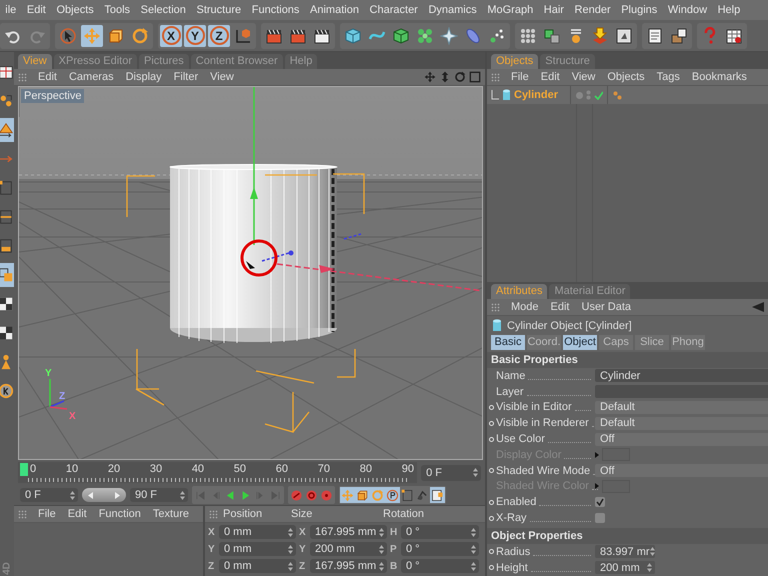  Describe the element at coordinates (681, 375) in the screenshot. I see `text-field: Cylinder` at that location.